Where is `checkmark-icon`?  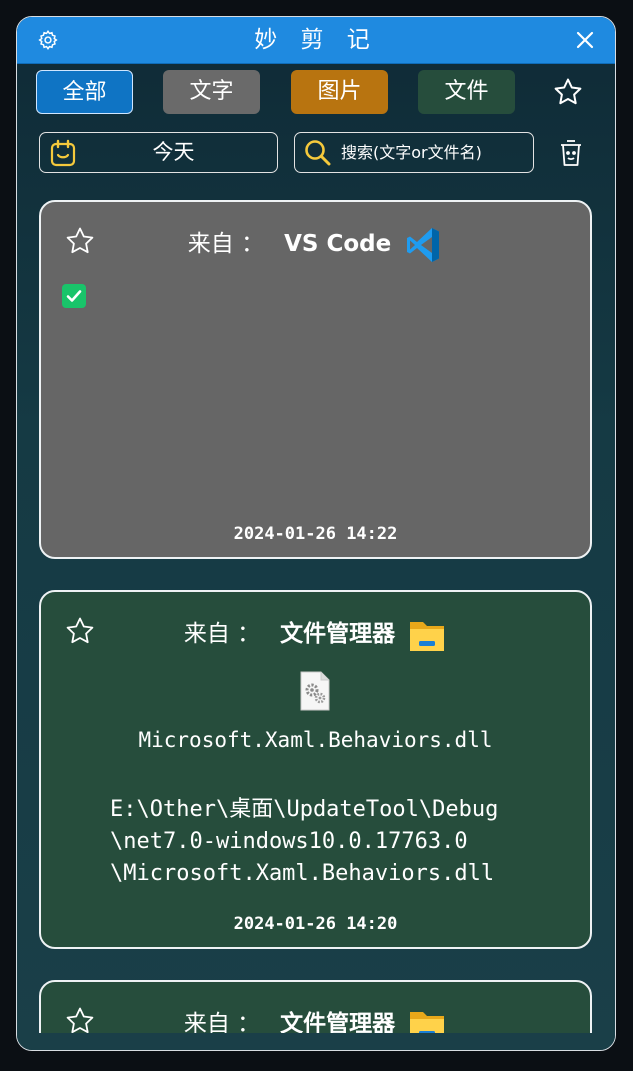
checkmark-icon is located at coordinates (74, 296).